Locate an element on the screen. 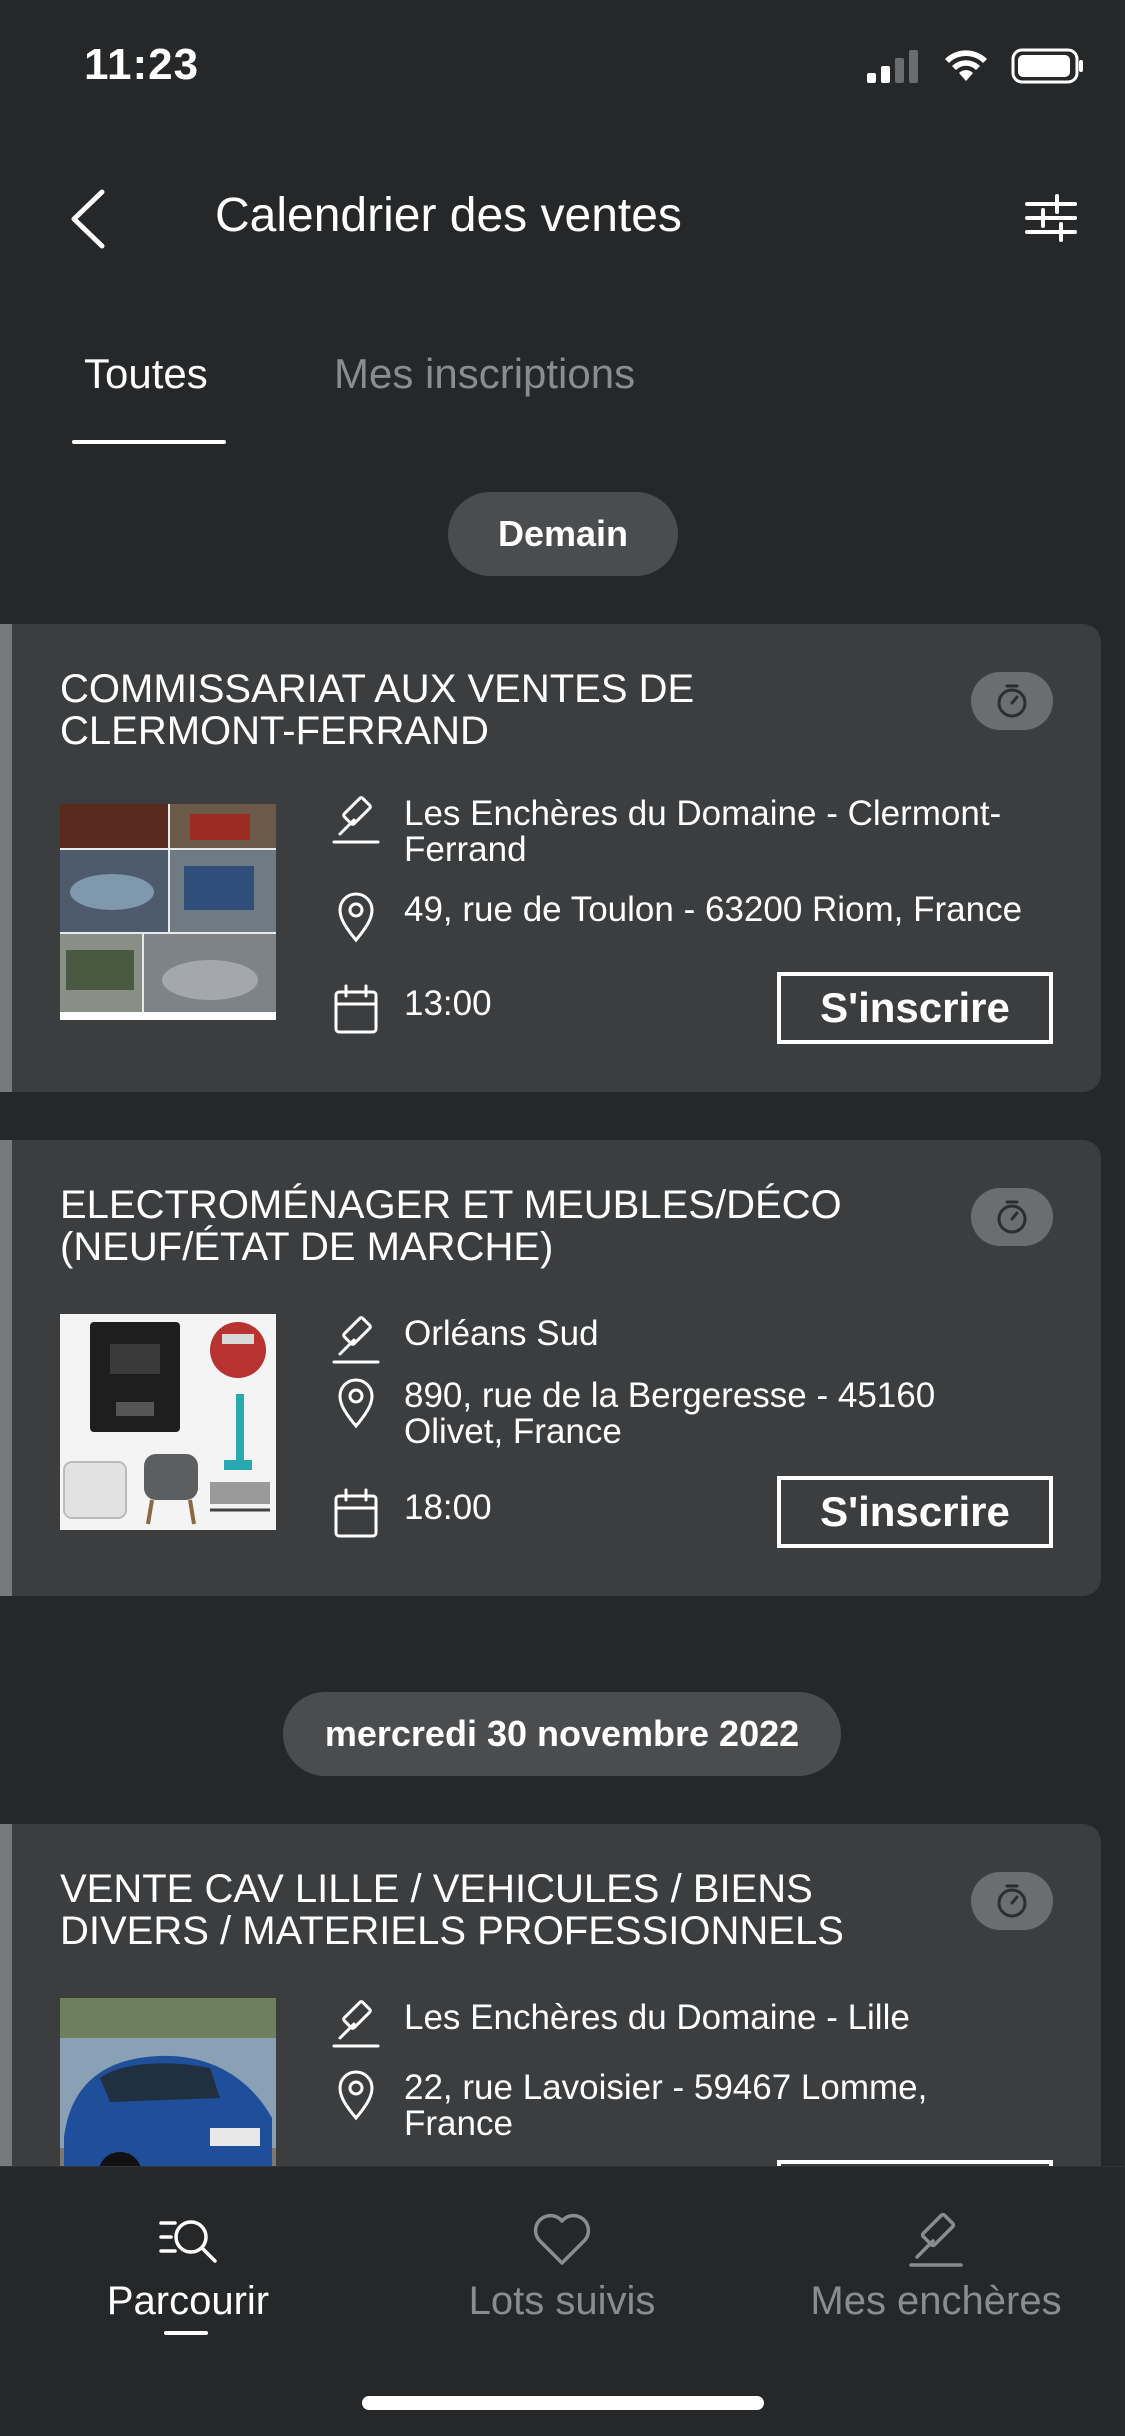  appliances-photo-collage is located at coordinates (168, 1422).